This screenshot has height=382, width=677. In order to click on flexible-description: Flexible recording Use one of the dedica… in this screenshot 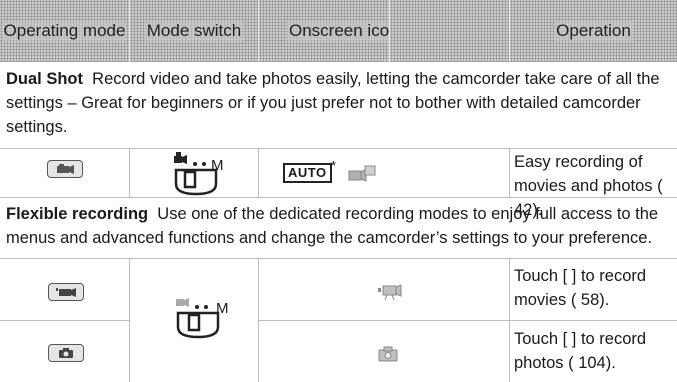, I will do `click(340, 226)`.